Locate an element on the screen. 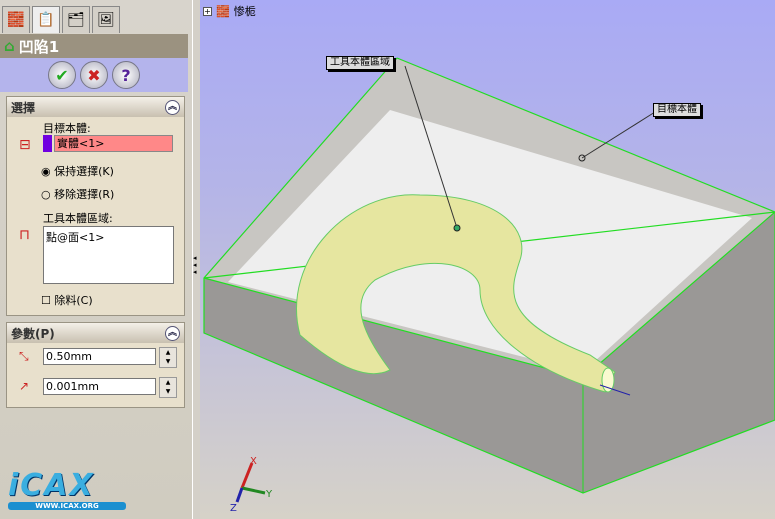 Image resolution: width=775 pixels, height=519 pixels. cancel-button: ✖ is located at coordinates (94, 75).